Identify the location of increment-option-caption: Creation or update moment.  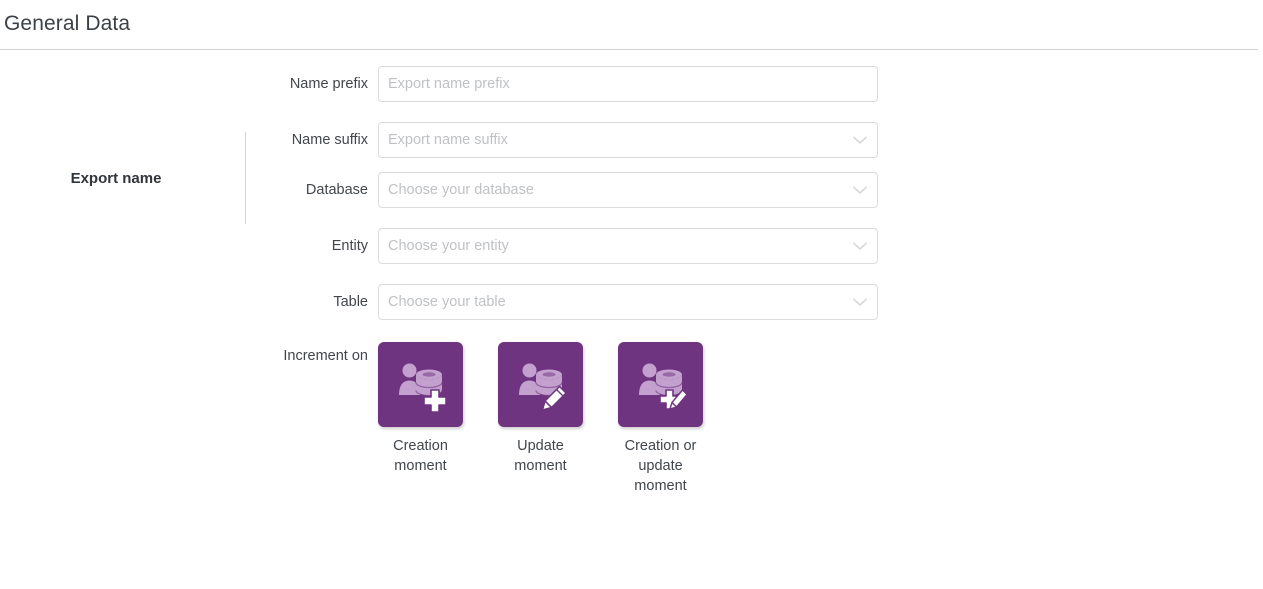
(660, 466).